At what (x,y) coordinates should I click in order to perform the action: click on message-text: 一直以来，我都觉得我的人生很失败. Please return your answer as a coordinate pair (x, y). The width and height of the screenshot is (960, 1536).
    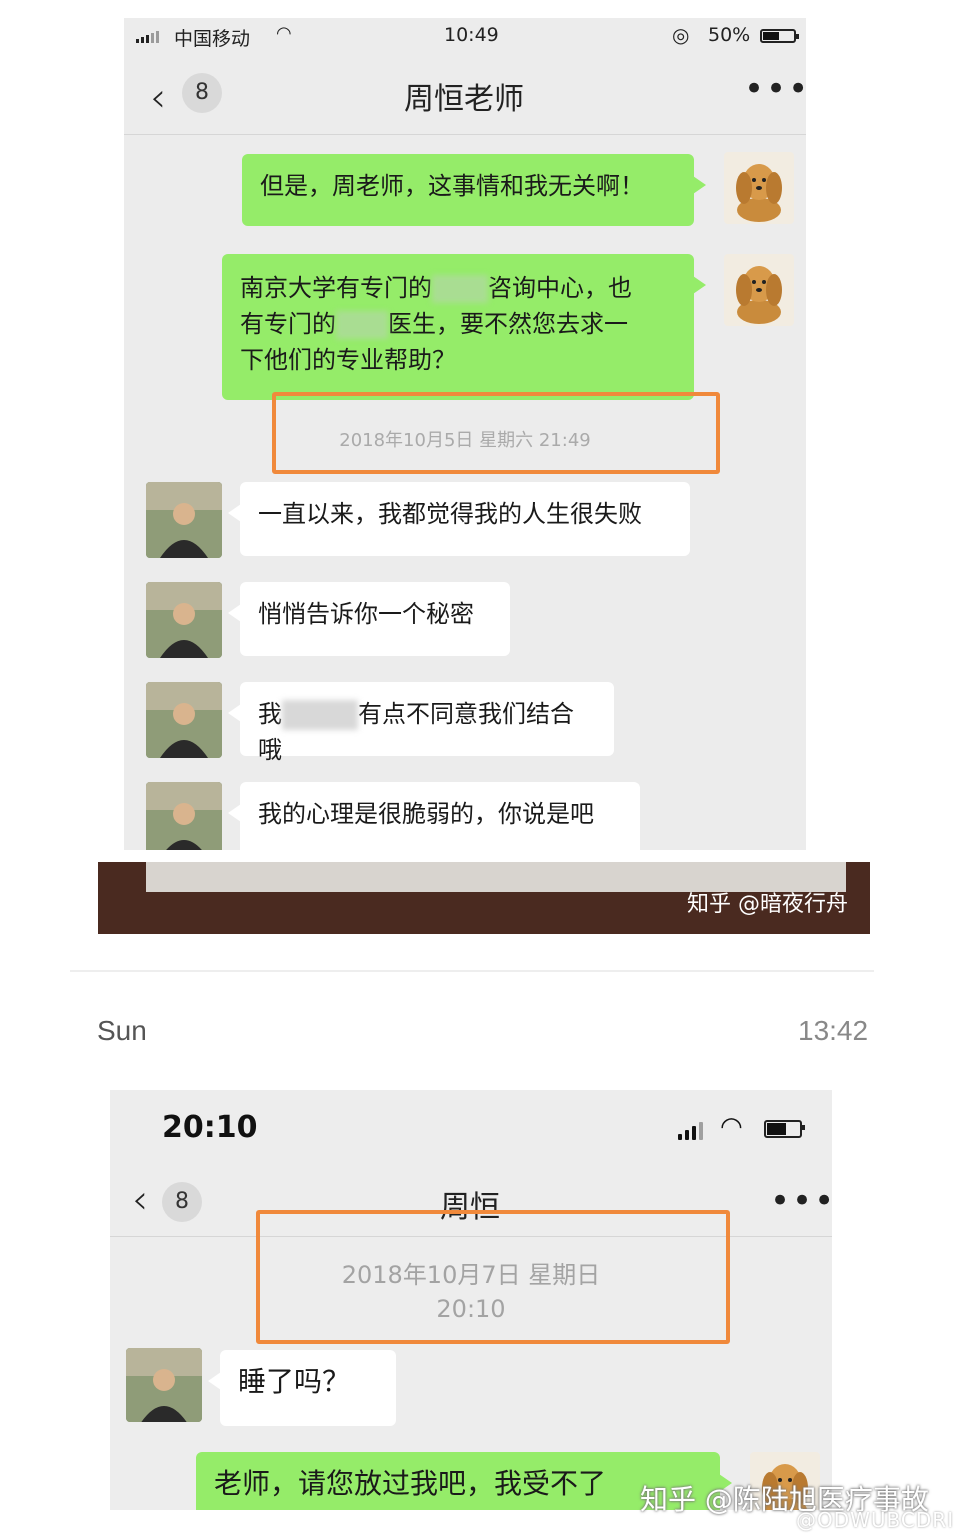
    Looking at the image, I should click on (450, 514).